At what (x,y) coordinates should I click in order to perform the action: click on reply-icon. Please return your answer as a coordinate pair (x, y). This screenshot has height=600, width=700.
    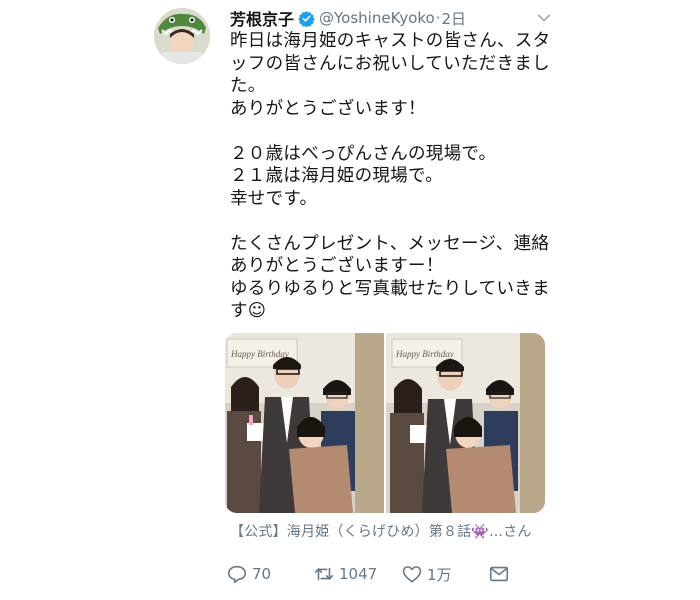
    Looking at the image, I should click on (237, 574).